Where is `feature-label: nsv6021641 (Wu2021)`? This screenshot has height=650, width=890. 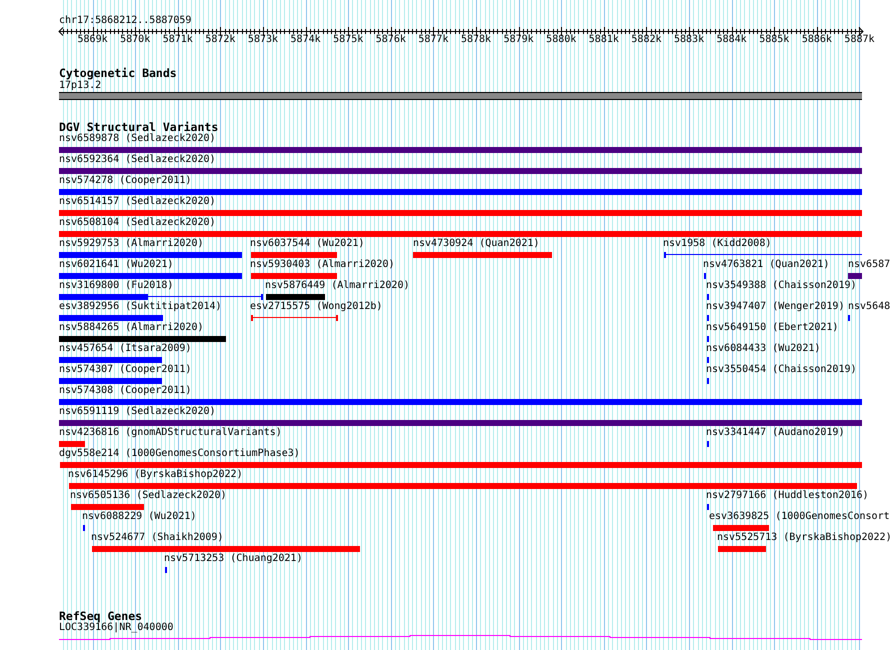
feature-label: nsv6021641 (Wu2021) is located at coordinates (116, 264).